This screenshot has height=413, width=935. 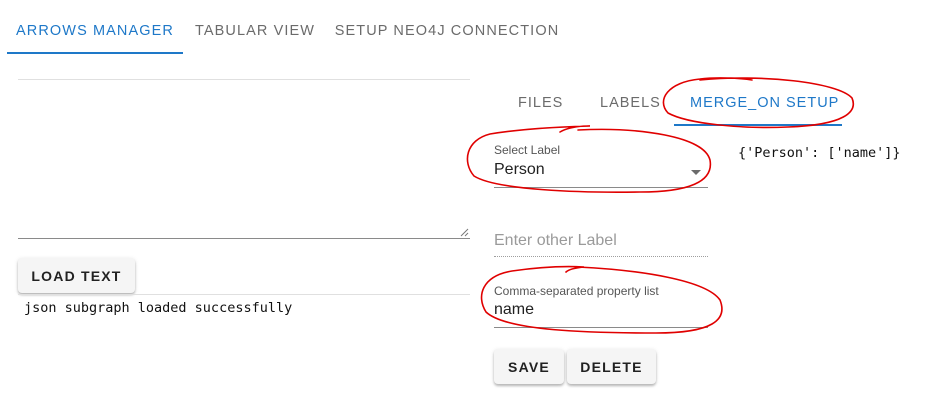 I want to click on tab-arrows-manager: ARROWS MANAGER, so click(x=95, y=27).